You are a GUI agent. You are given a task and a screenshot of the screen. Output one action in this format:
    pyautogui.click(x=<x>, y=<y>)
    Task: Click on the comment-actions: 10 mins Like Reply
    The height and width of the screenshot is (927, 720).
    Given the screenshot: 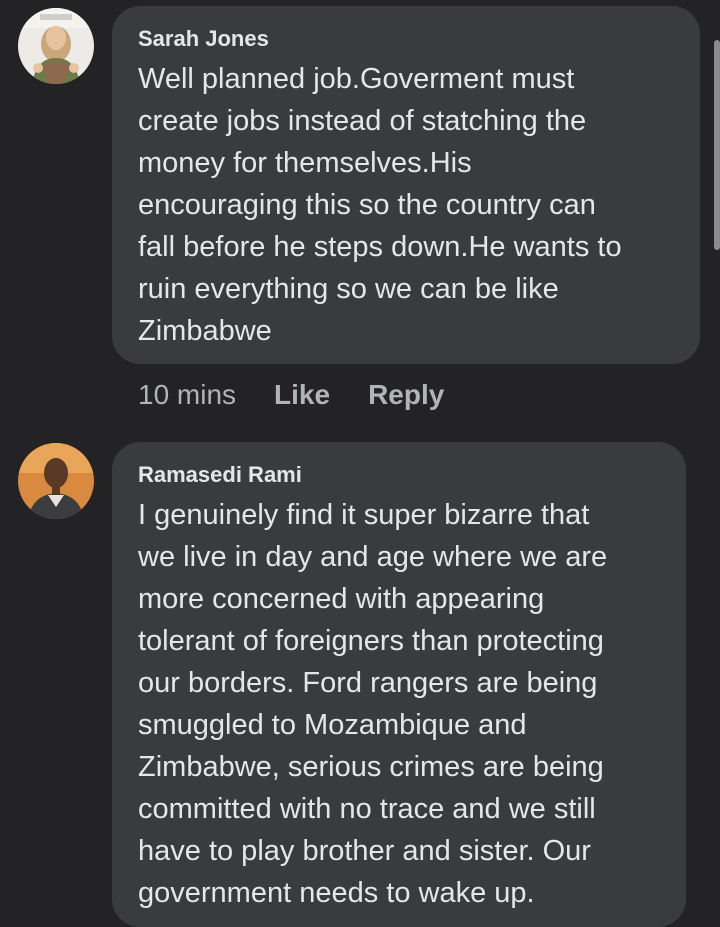 What is the action you would take?
    pyautogui.click(x=291, y=395)
    